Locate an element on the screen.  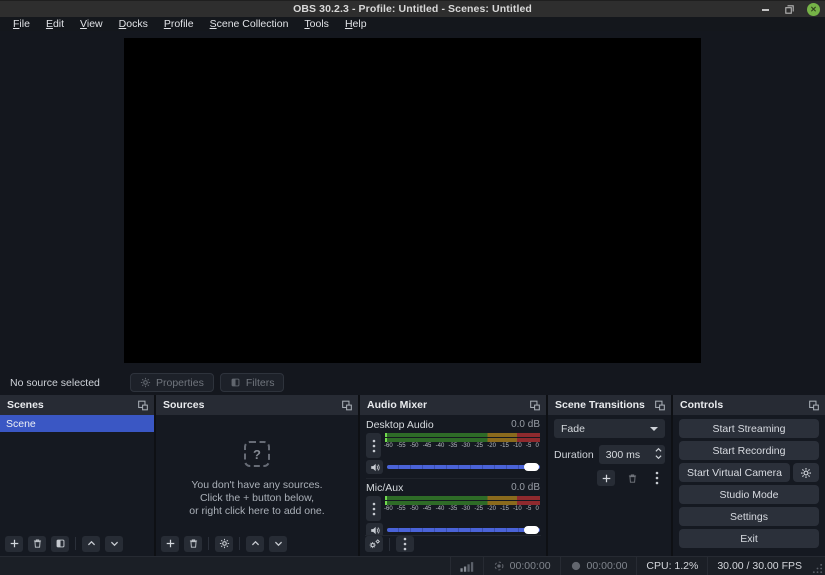
record-status-icon is located at coordinates (575, 566).